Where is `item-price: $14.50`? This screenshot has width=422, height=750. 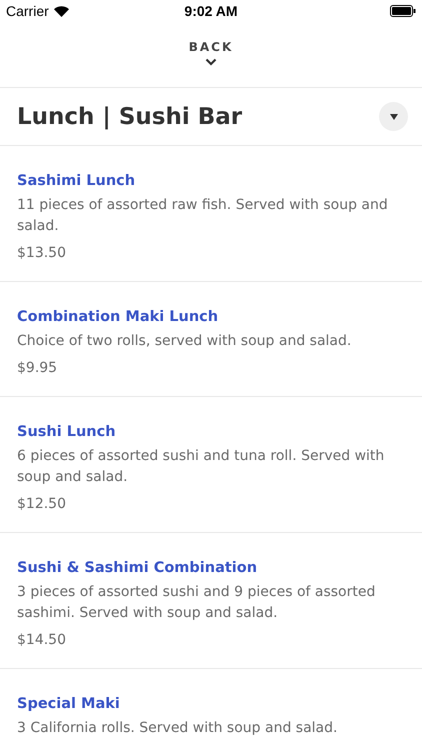 item-price: $14.50 is located at coordinates (41, 640).